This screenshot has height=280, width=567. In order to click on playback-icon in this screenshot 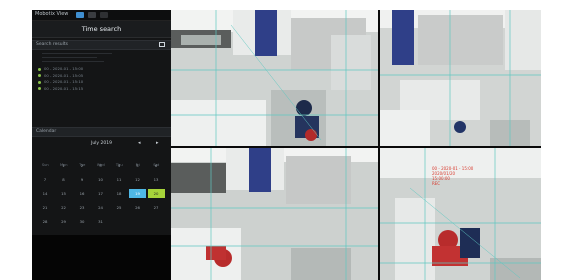, I will do `click(92, 15)`.